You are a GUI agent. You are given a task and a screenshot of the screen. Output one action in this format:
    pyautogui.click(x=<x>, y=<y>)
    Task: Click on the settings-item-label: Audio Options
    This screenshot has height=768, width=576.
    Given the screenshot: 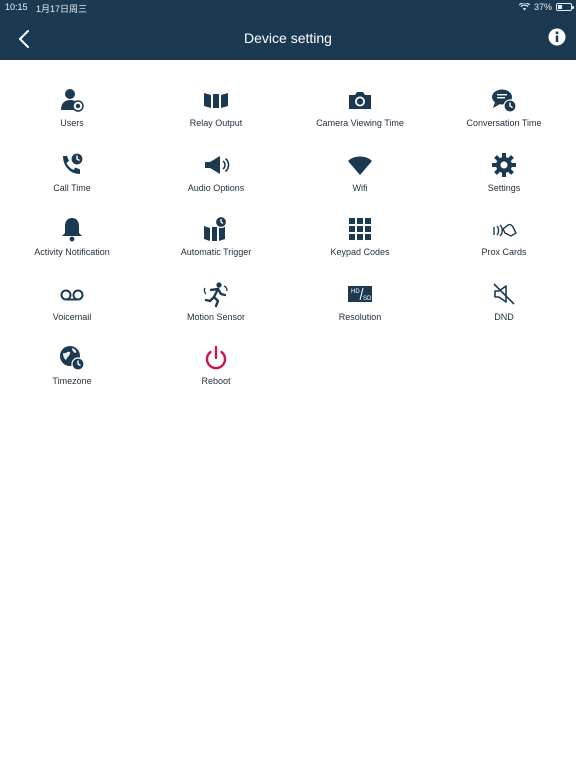 What is the action you would take?
    pyautogui.click(x=216, y=187)
    